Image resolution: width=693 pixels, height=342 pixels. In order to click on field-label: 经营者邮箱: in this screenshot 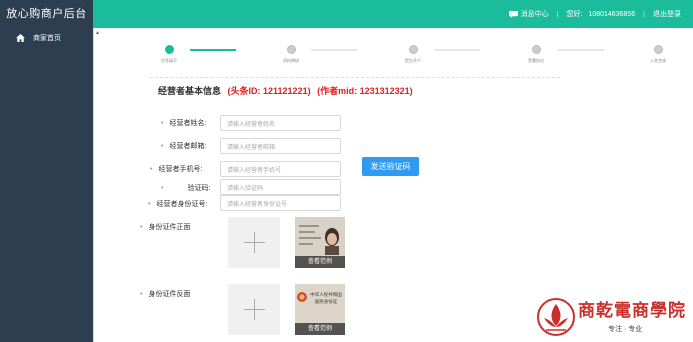, I will do `click(188, 146)`.